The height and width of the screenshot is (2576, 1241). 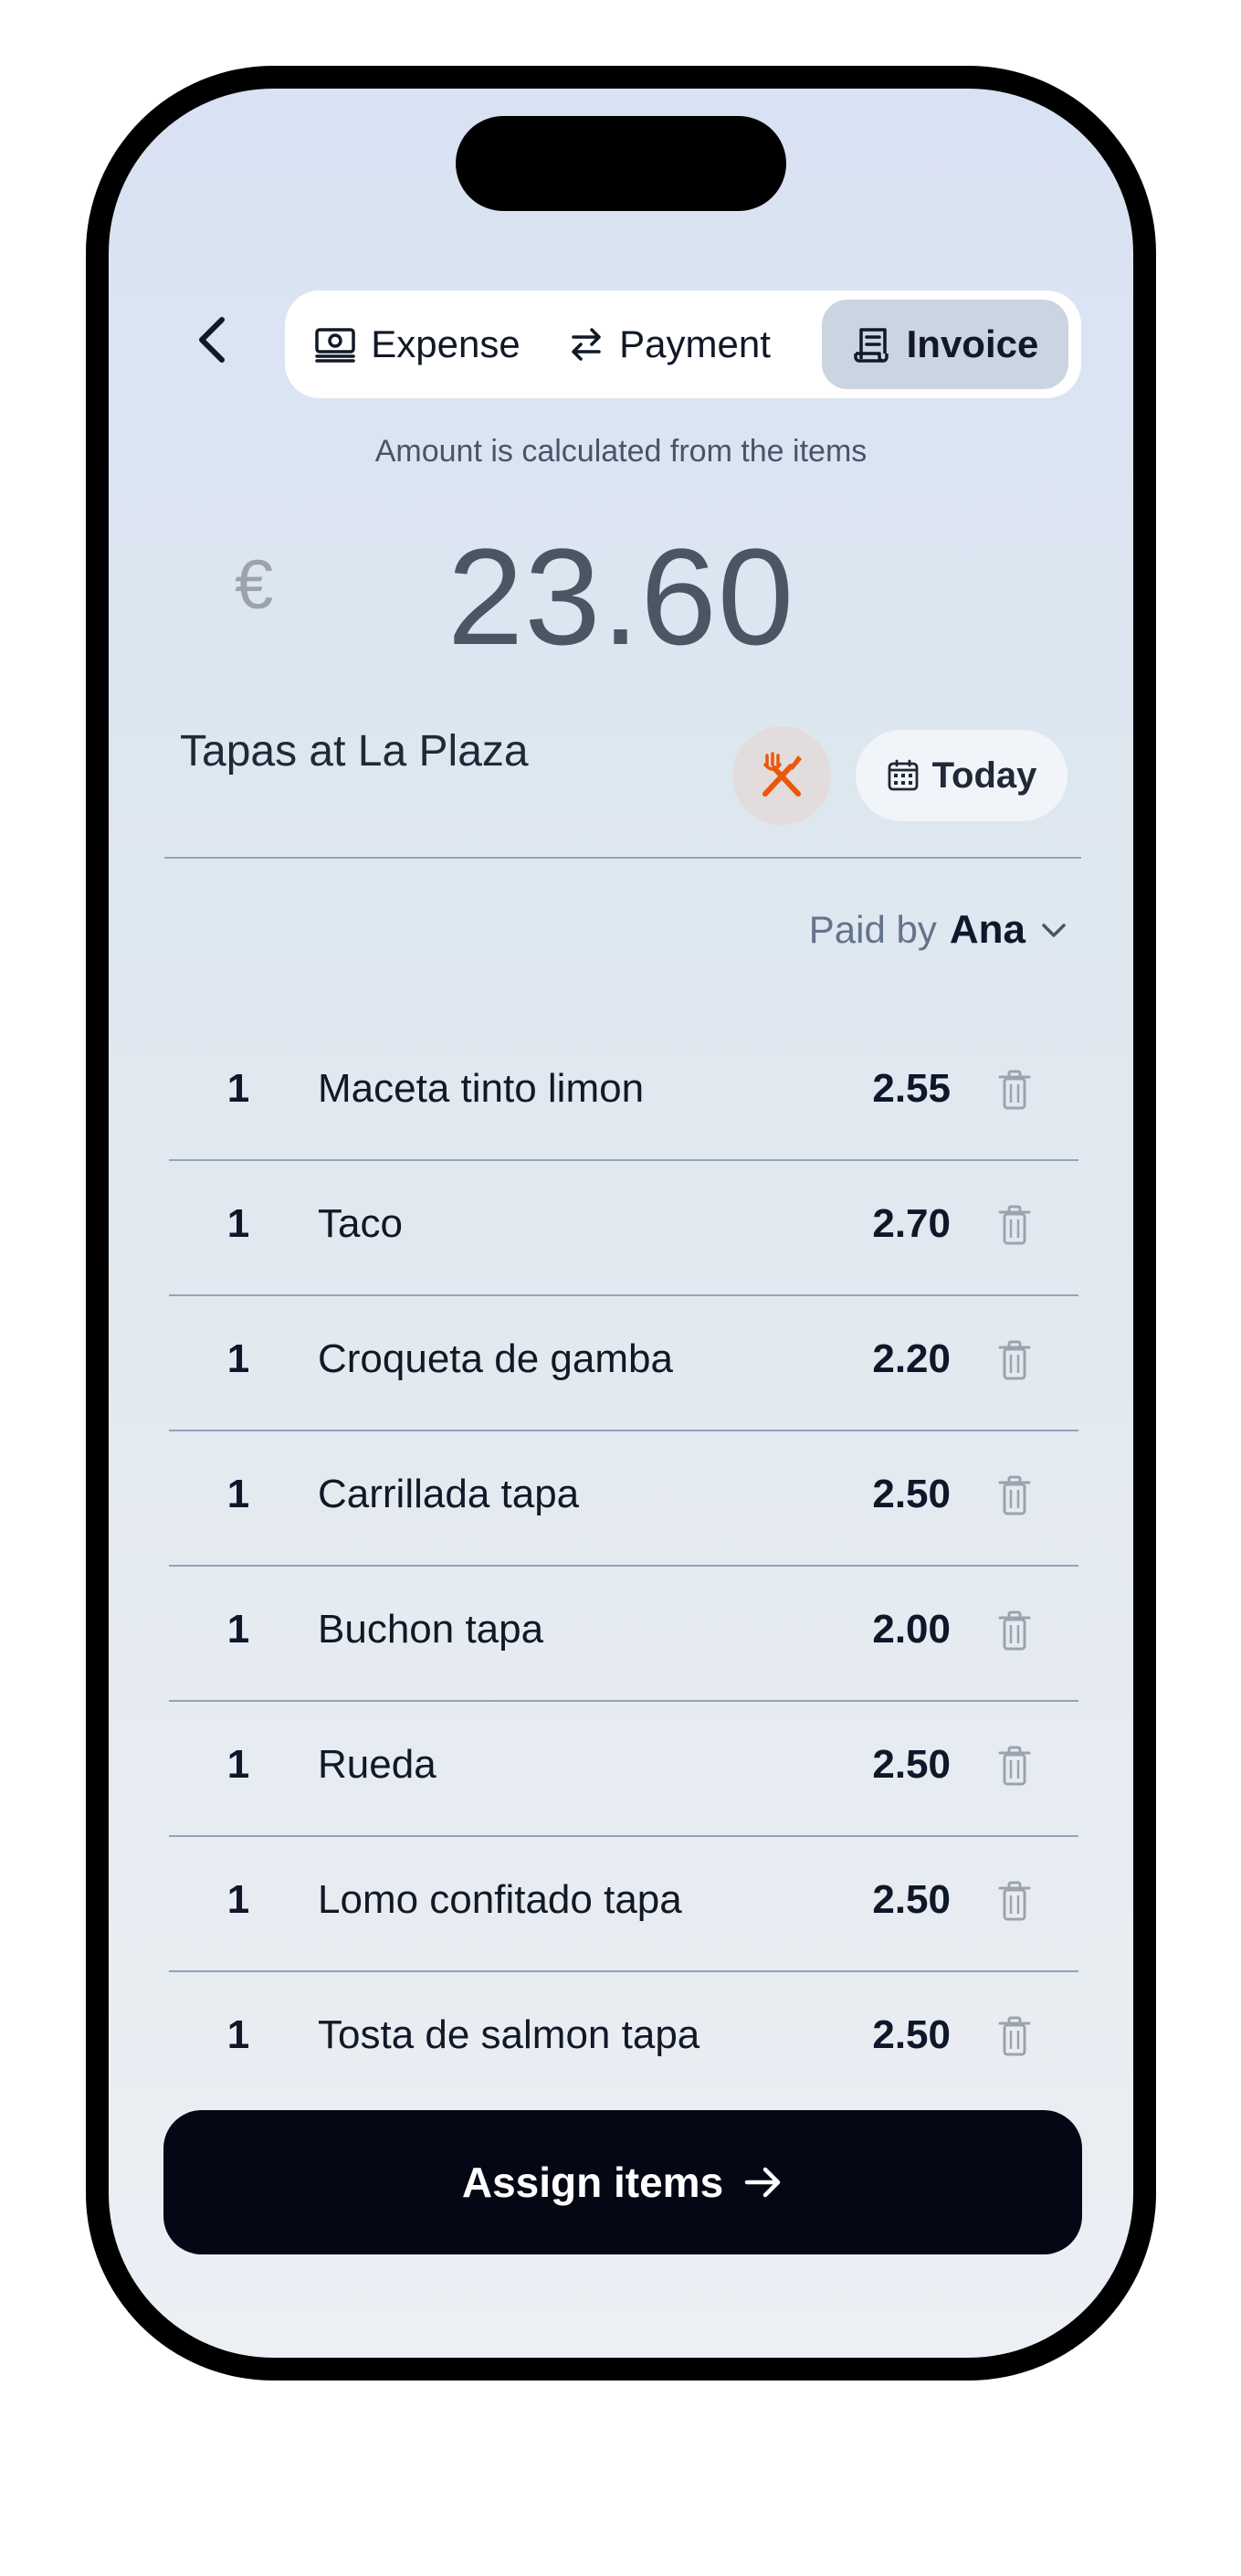 I want to click on item-name: Buchon tapa, so click(x=430, y=1629).